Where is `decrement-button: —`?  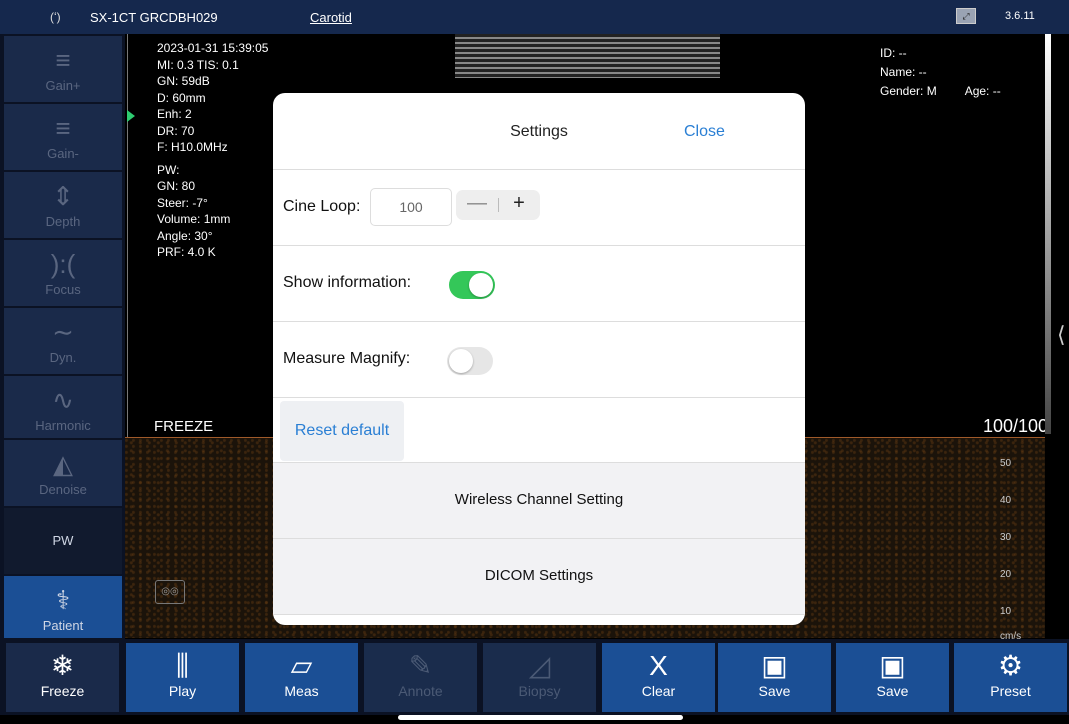
decrement-button: — is located at coordinates (477, 203).